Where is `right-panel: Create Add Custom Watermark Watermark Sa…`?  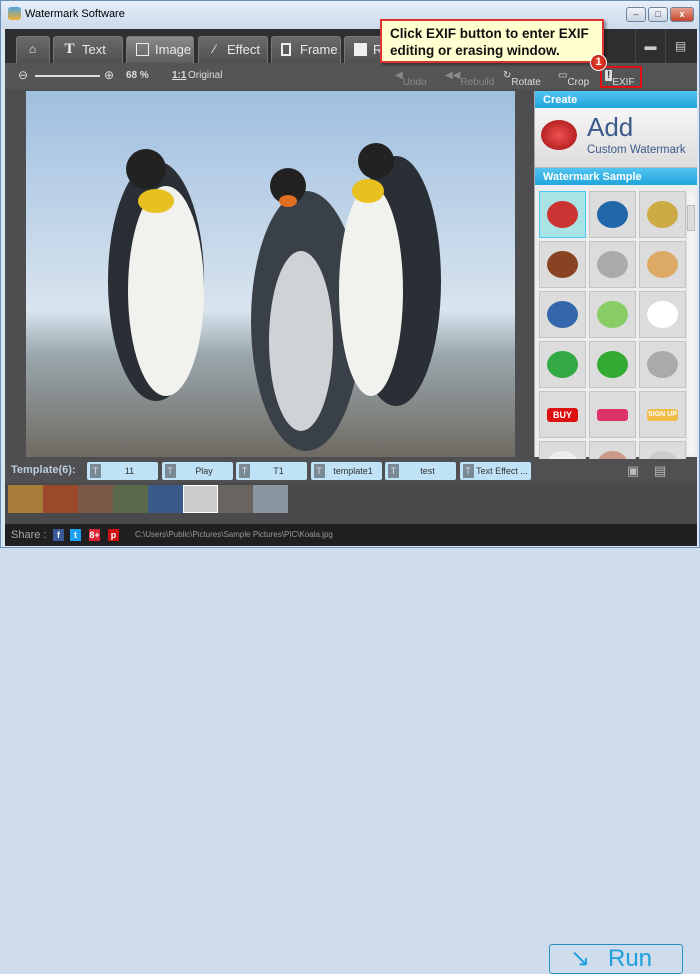
right-panel: Create Add Custom Watermark Watermark Sa… is located at coordinates (615, 284).